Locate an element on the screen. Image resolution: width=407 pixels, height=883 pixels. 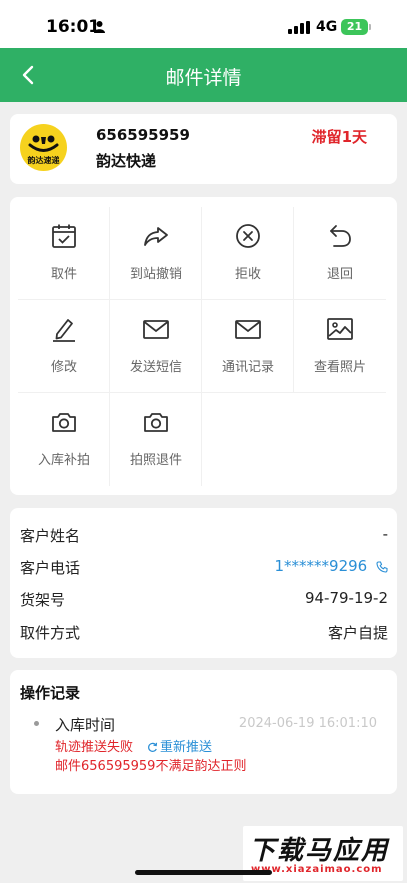
phone-icon is located at coordinates (382, 566).